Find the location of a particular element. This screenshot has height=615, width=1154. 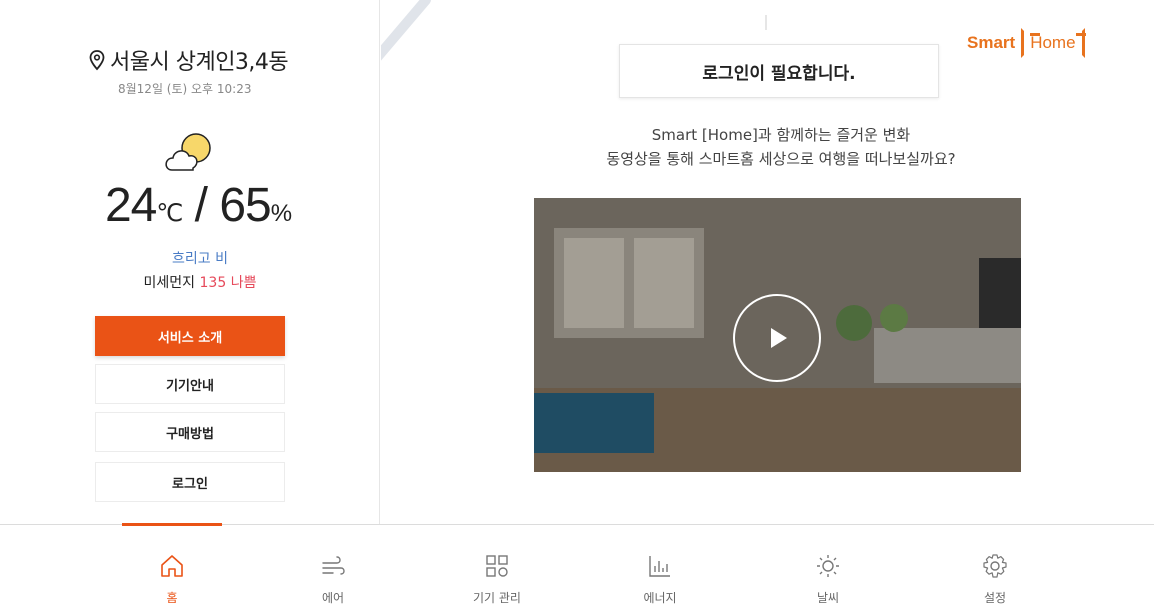

nav-tab-device: 기기 관리 is located at coordinates (497, 570).